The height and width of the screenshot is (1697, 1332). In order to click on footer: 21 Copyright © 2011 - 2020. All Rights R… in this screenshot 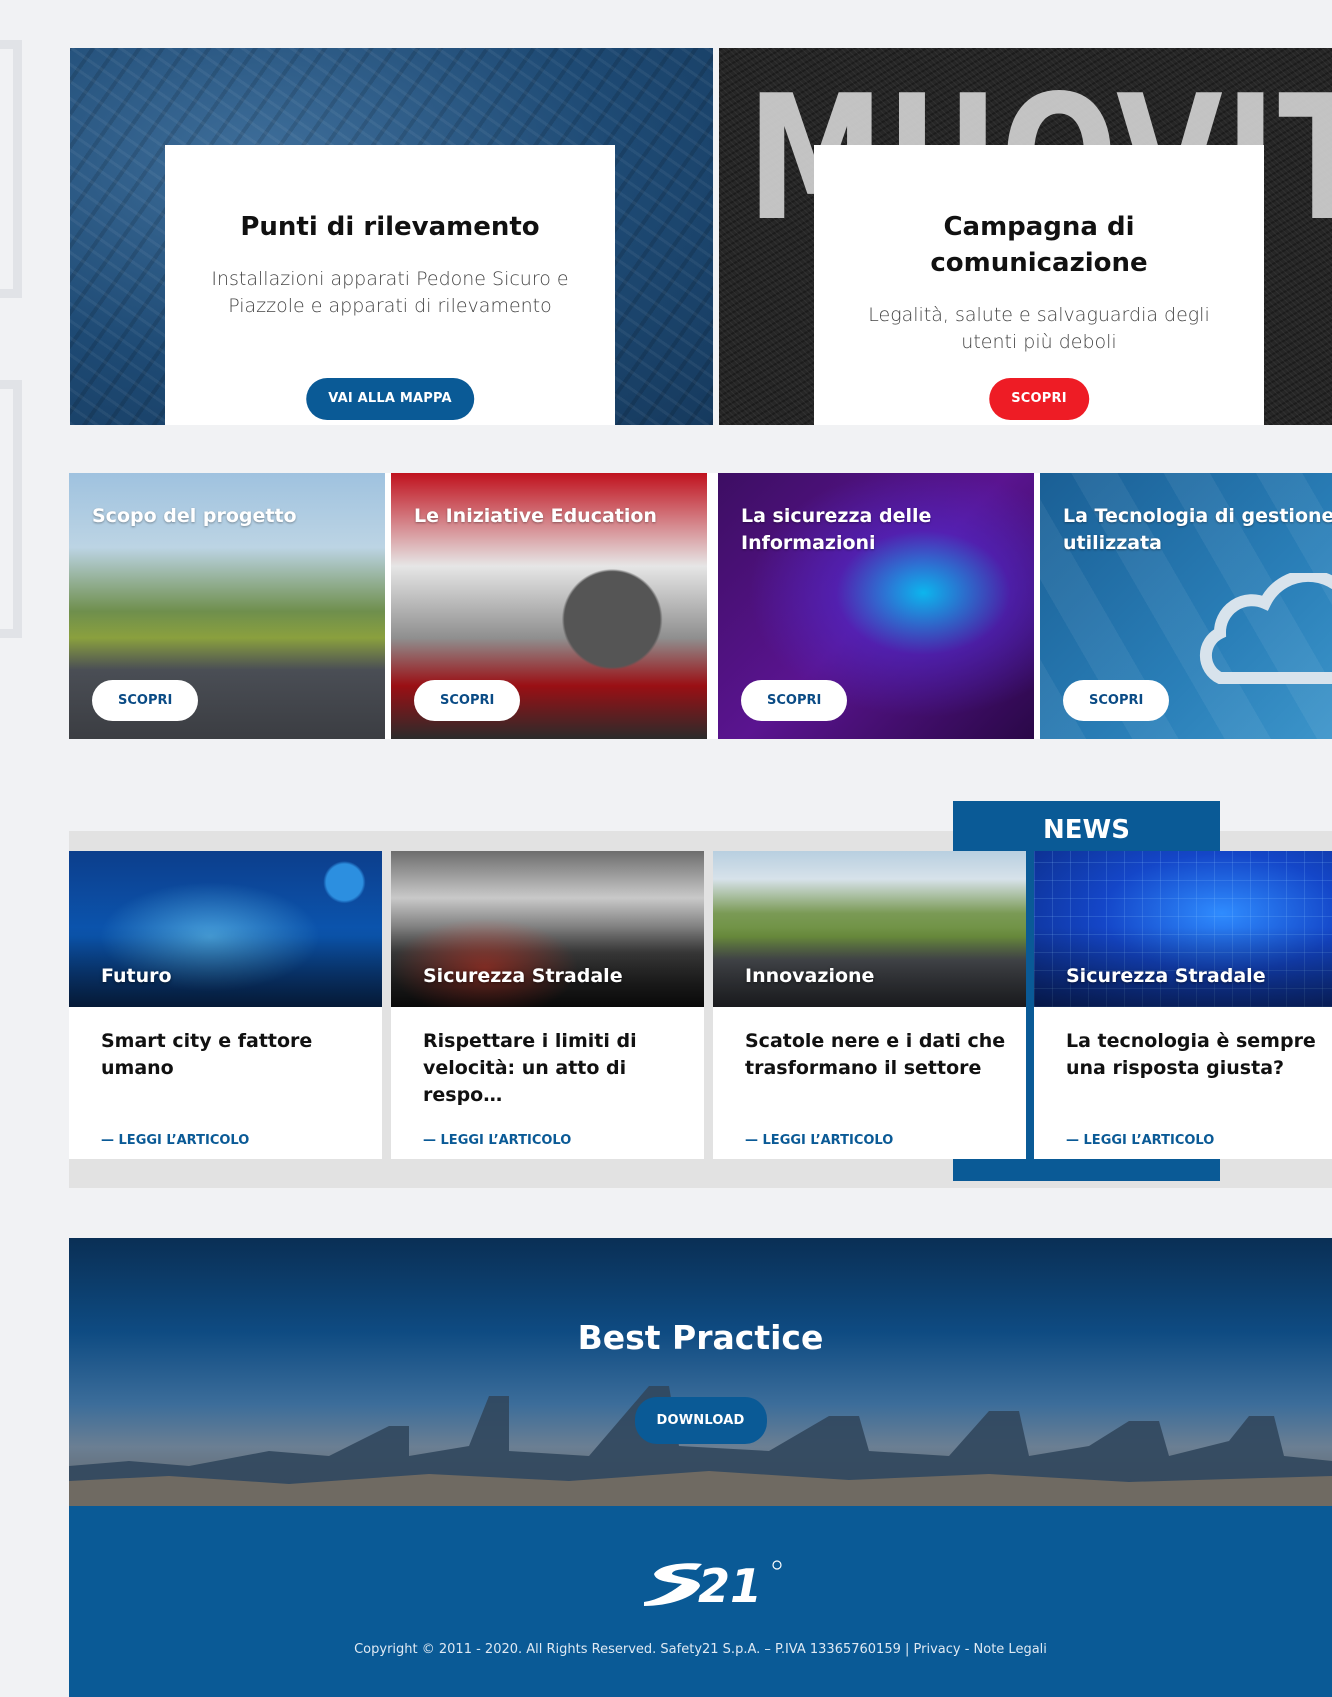, I will do `click(700, 1601)`.